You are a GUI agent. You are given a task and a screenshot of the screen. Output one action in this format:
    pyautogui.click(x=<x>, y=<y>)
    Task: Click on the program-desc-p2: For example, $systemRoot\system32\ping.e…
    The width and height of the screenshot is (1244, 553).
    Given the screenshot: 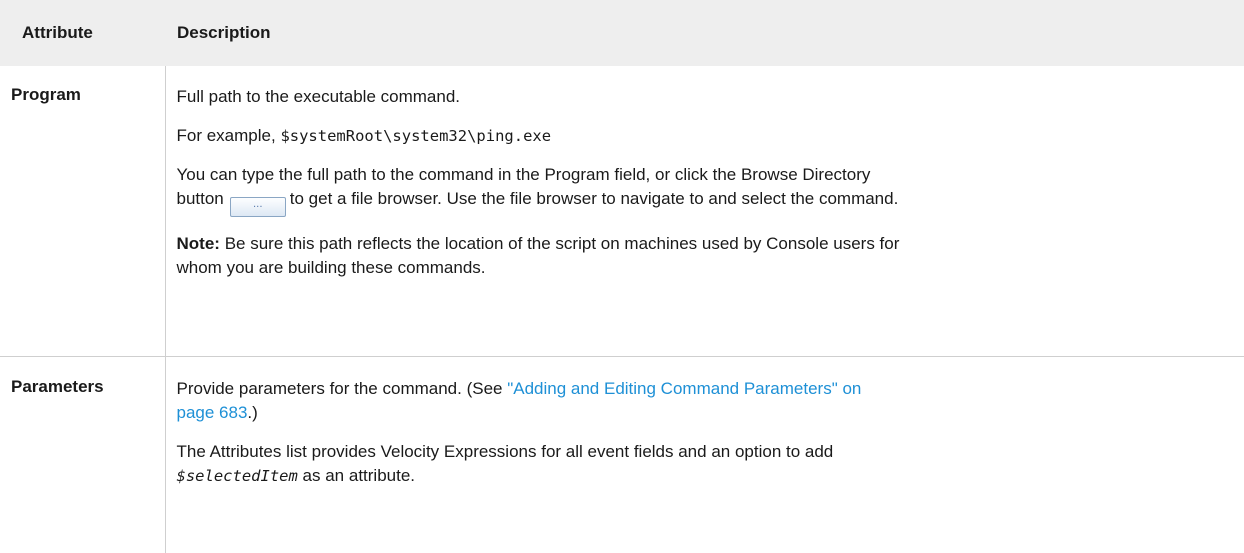 What is the action you would take?
    pyautogui.click(x=706, y=136)
    